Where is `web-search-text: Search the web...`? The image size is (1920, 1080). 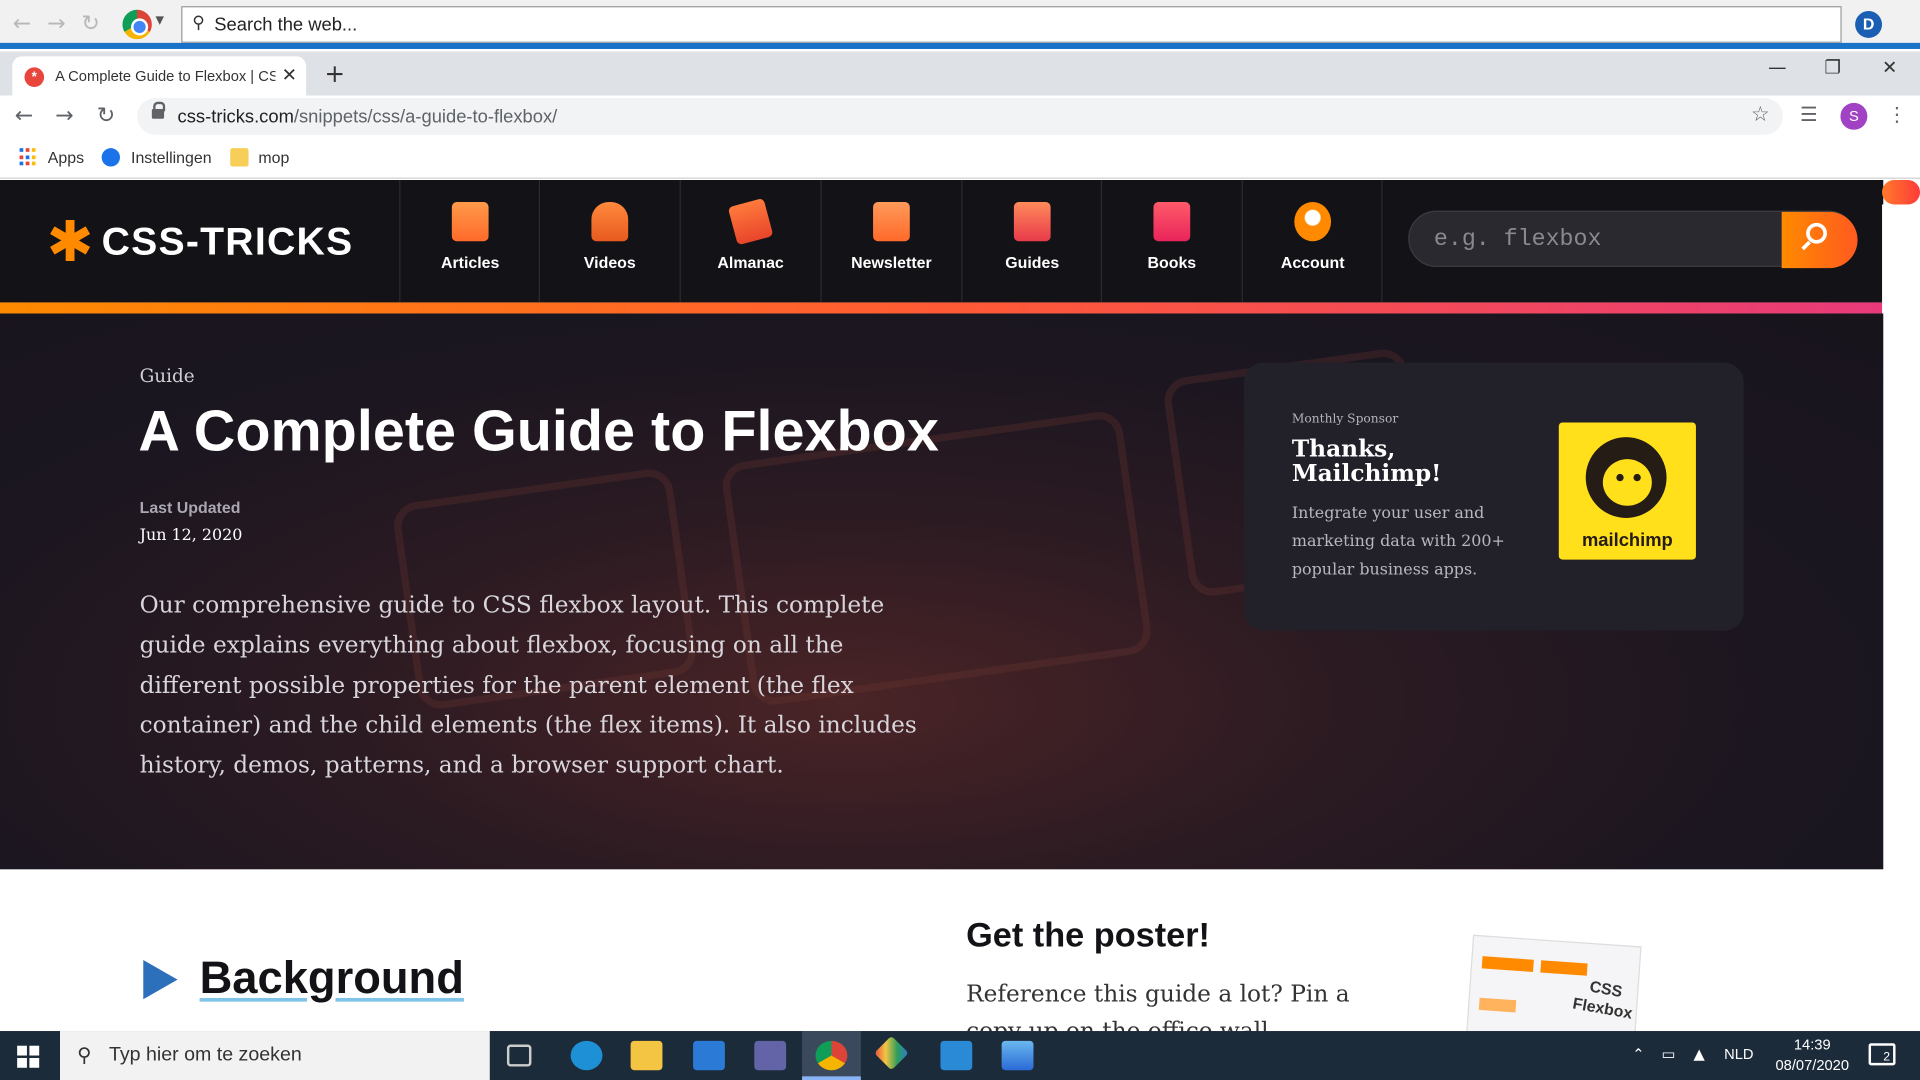 web-search-text: Search the web... is located at coordinates (286, 25).